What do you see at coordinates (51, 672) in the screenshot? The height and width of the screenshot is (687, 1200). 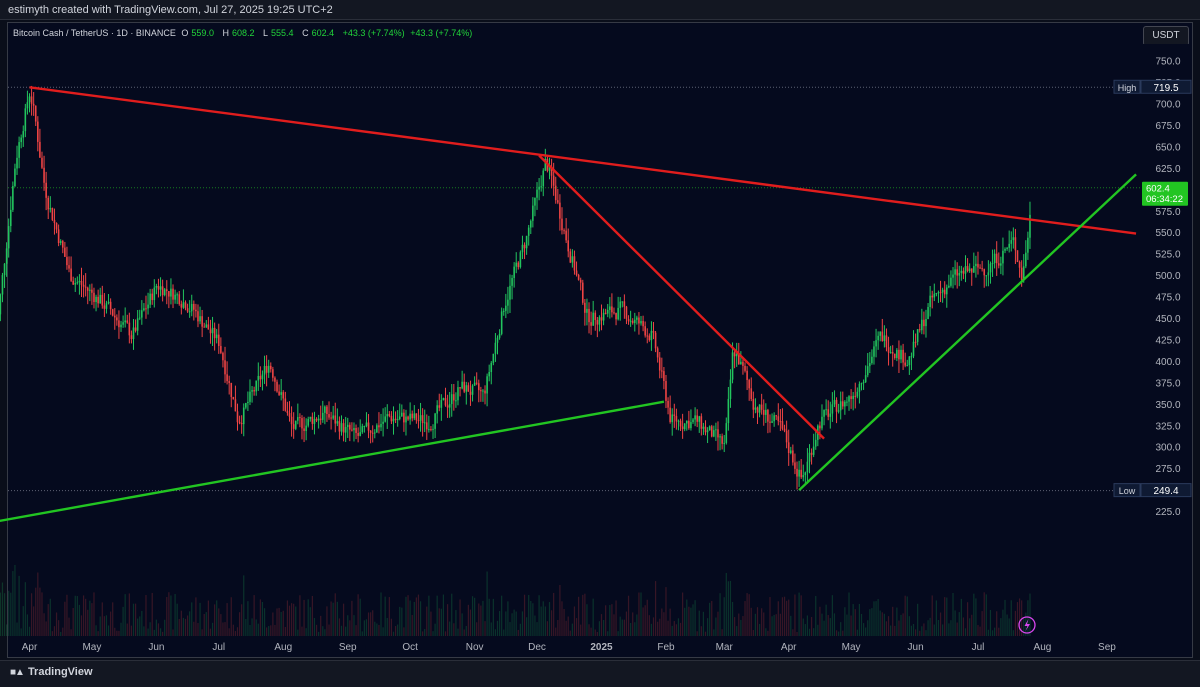 I see `tradingview-logo: ■▲ TradingView` at bounding box center [51, 672].